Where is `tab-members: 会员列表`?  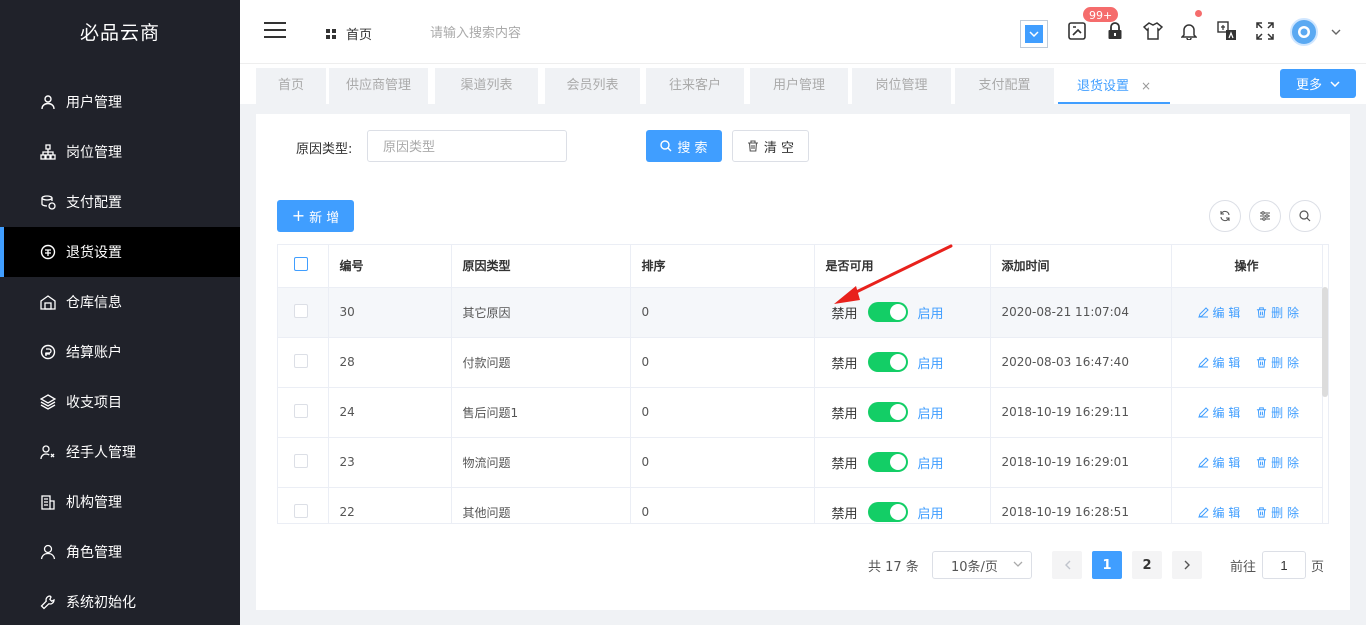
tab-members: 会员列表 is located at coordinates (592, 86).